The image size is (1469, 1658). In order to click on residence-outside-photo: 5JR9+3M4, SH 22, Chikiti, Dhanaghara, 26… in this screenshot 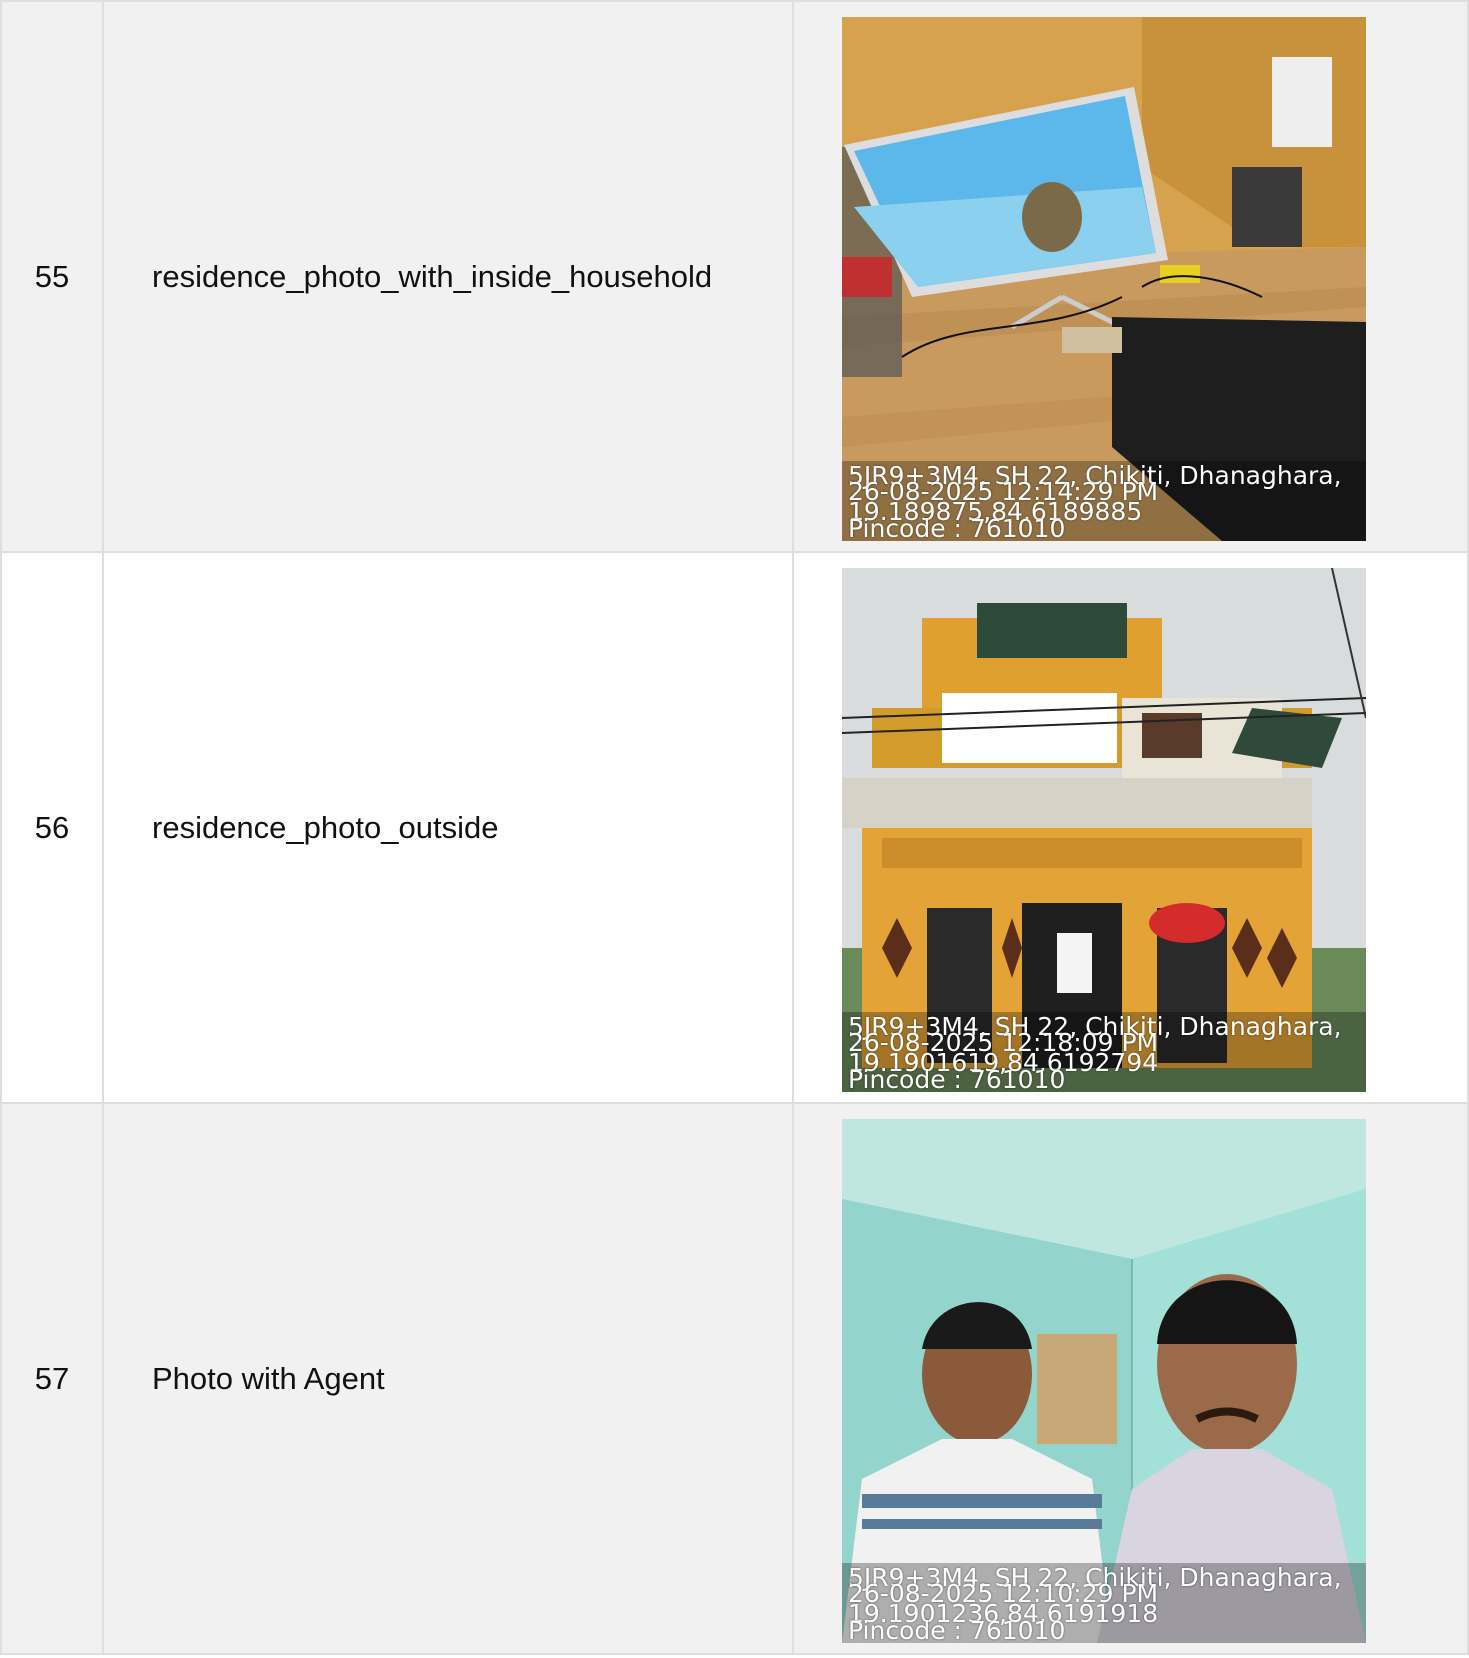, I will do `click(1104, 830)`.